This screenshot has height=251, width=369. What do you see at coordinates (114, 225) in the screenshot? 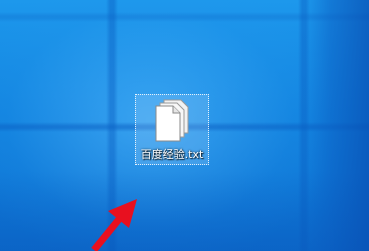
I see `red-arrow-icon` at bounding box center [114, 225].